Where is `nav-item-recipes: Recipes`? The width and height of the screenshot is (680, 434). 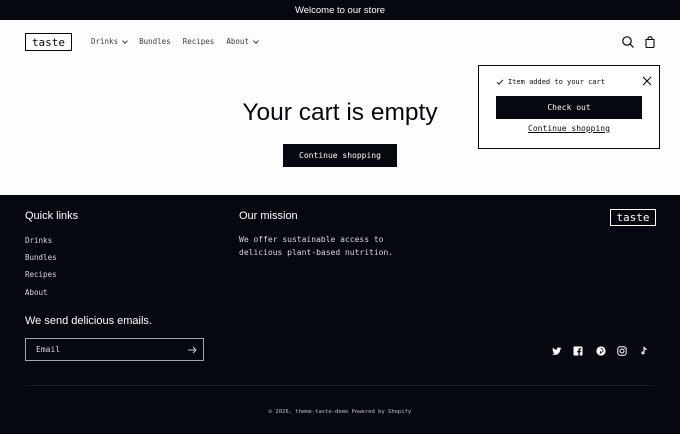 nav-item-recipes: Recipes is located at coordinates (199, 41).